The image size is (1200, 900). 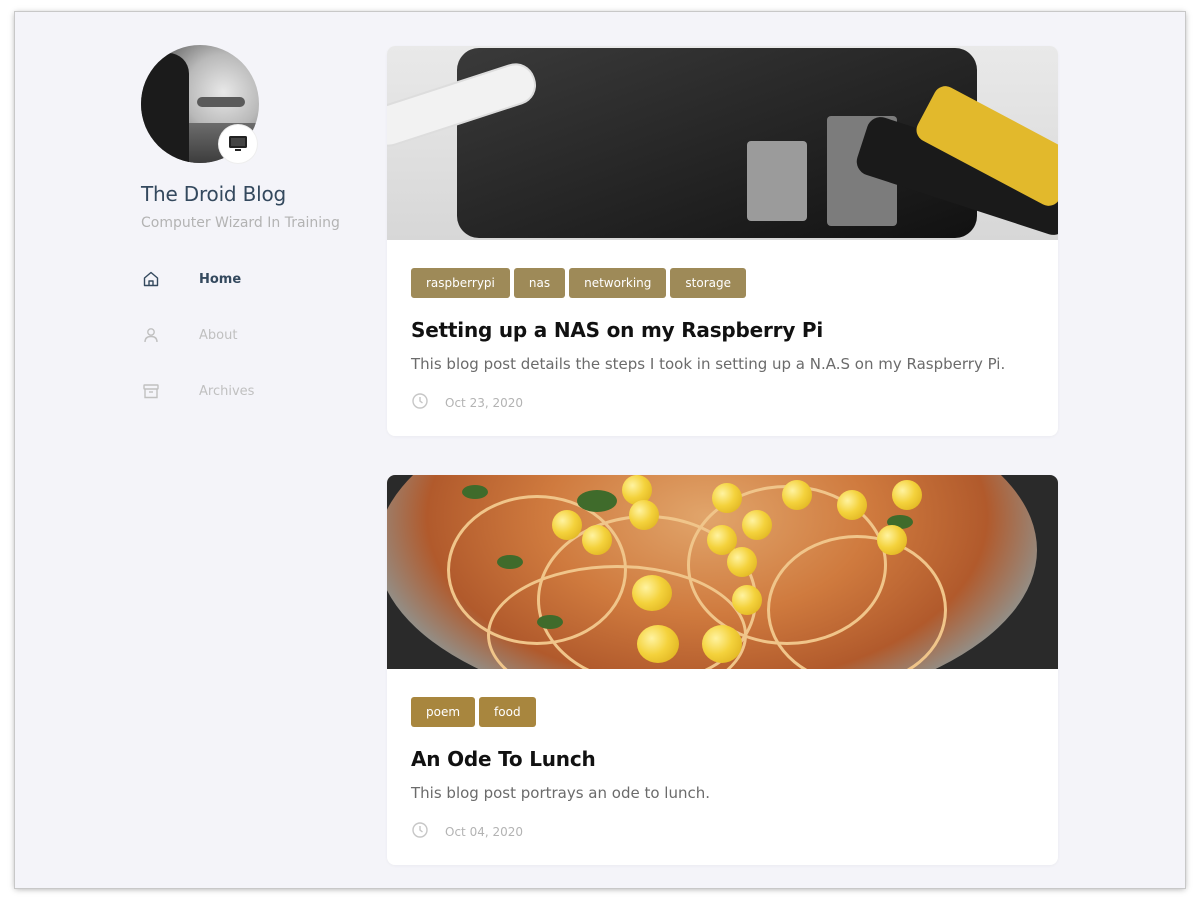 I want to click on post-date: Oct 23, 2020, so click(x=467, y=403).